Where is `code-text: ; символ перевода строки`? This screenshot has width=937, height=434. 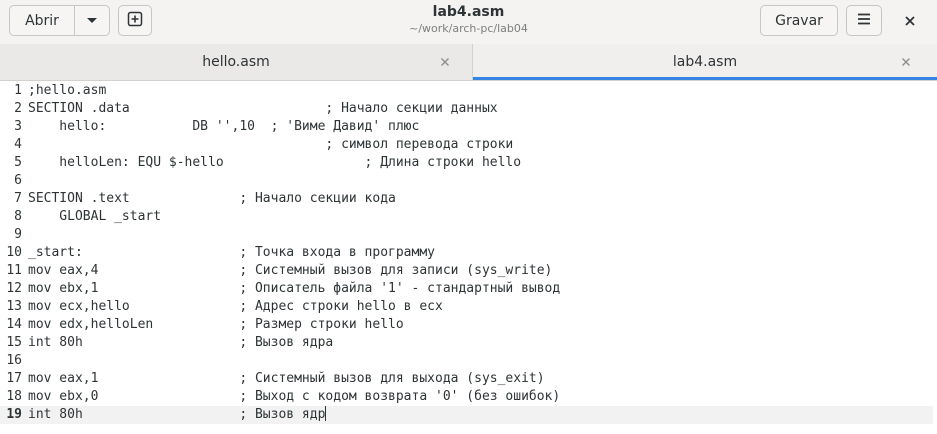 code-text: ; символ перевода строки is located at coordinates (271, 144).